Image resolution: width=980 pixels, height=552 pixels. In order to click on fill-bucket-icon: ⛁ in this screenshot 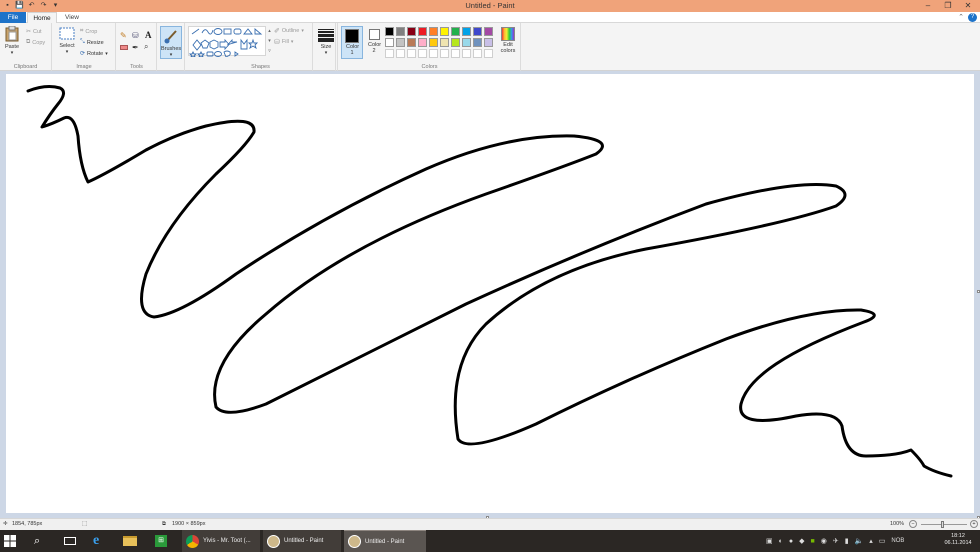, I will do `click(135, 35)`.